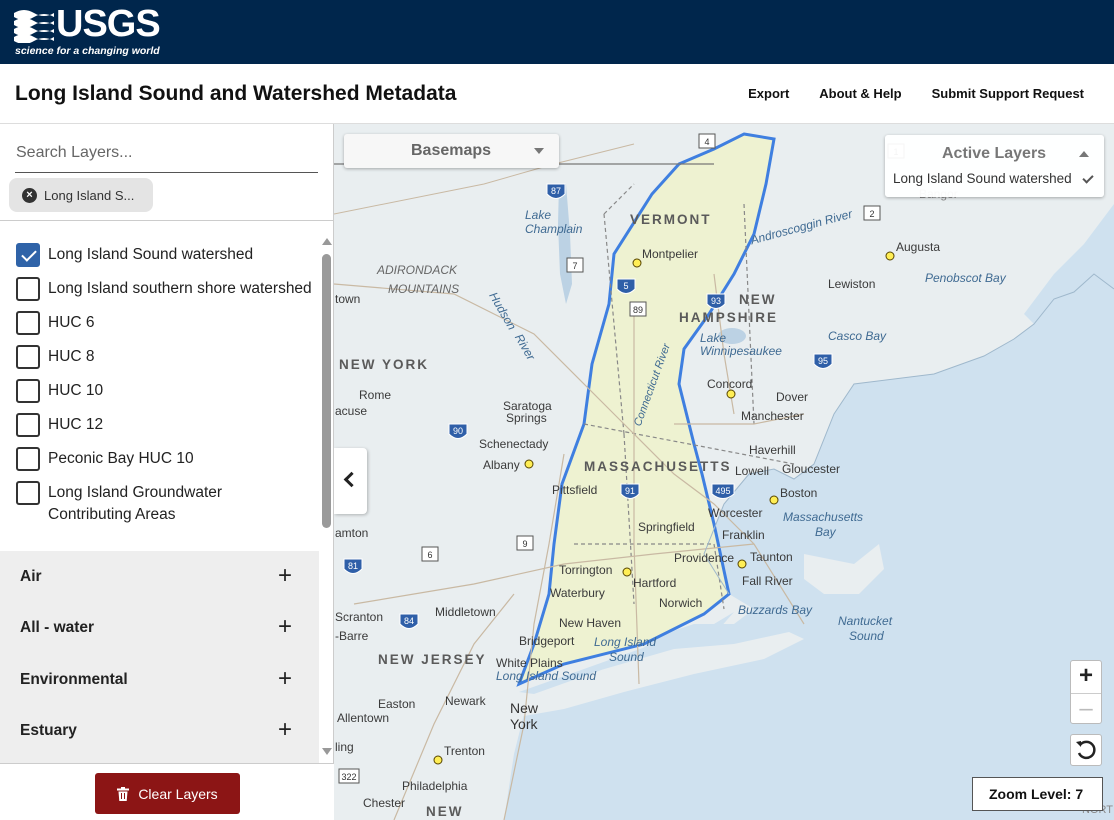 The height and width of the screenshot is (820, 1114). What do you see at coordinates (169, 459) in the screenshot?
I see `layer-item: Peconic Bay HUC 10` at bounding box center [169, 459].